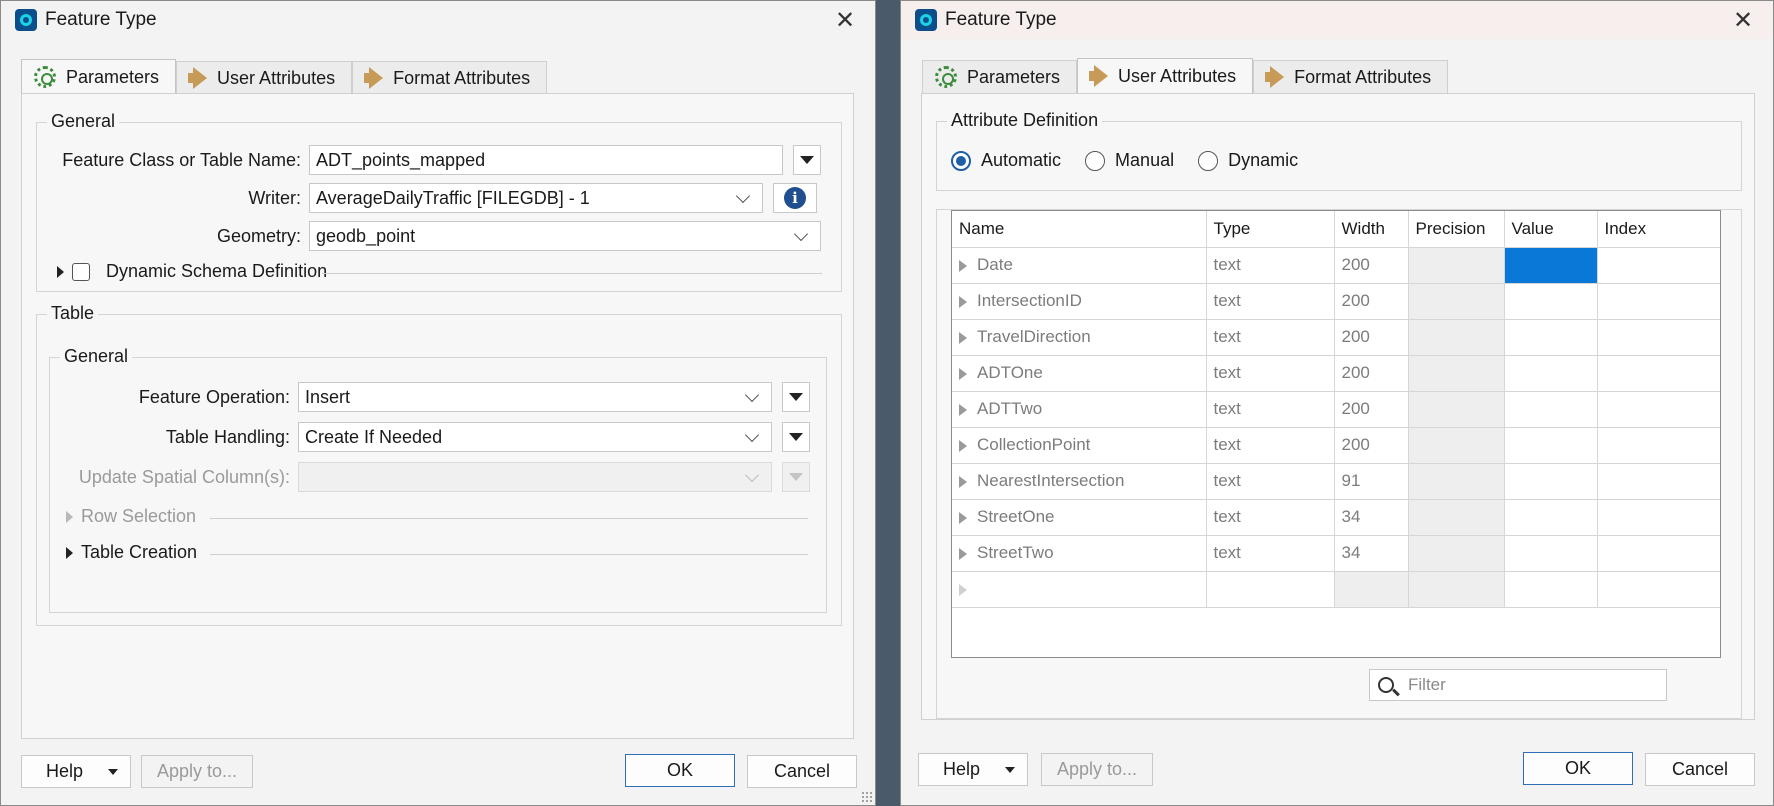 This screenshot has height=806, width=1774. Describe the element at coordinates (535, 477) in the screenshot. I see `update-spatial-select` at that location.